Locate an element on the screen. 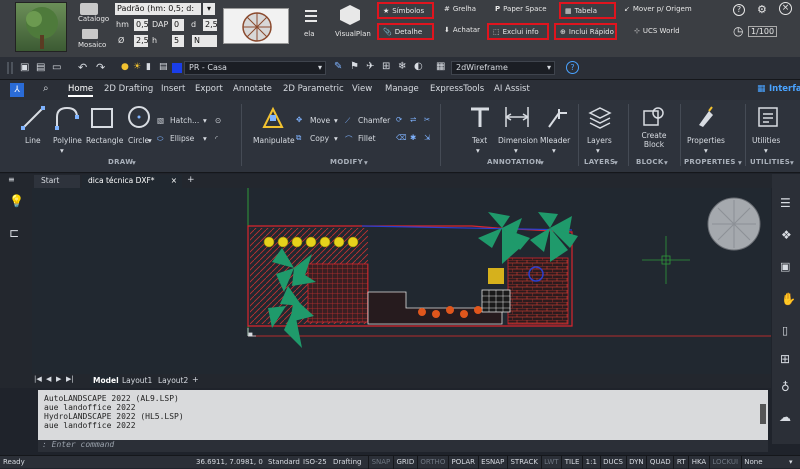 The height and width of the screenshot is (469, 800). cmd-scrollbar is located at coordinates (763, 414).